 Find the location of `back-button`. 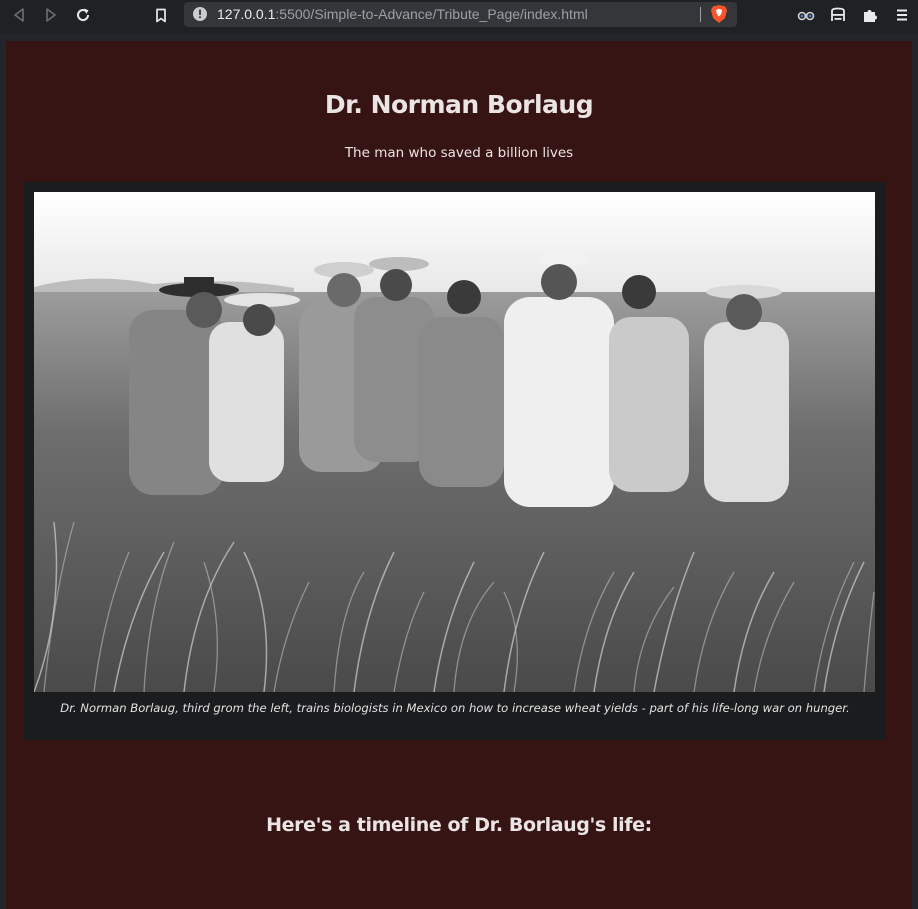

back-button is located at coordinates (19, 15).